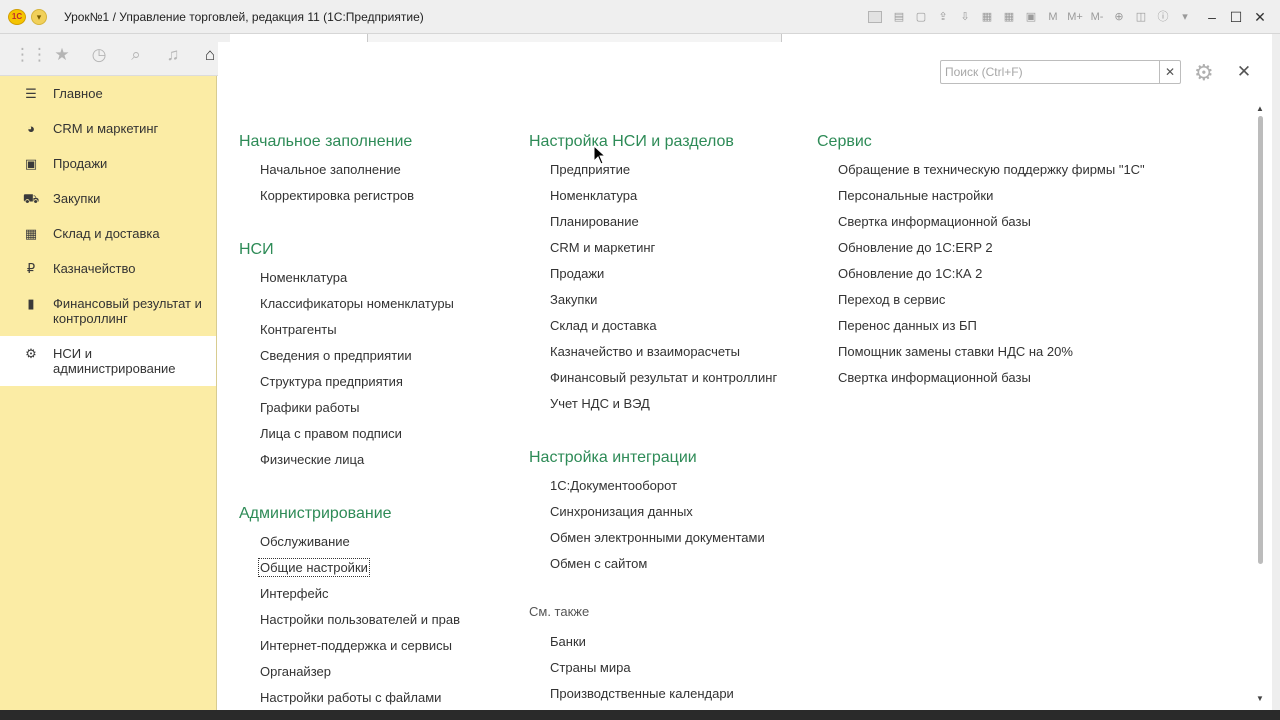 The height and width of the screenshot is (720, 1280). Describe the element at coordinates (108, 198) in the screenshot. I see `sidebar-item: ⛟ Закупки` at that location.